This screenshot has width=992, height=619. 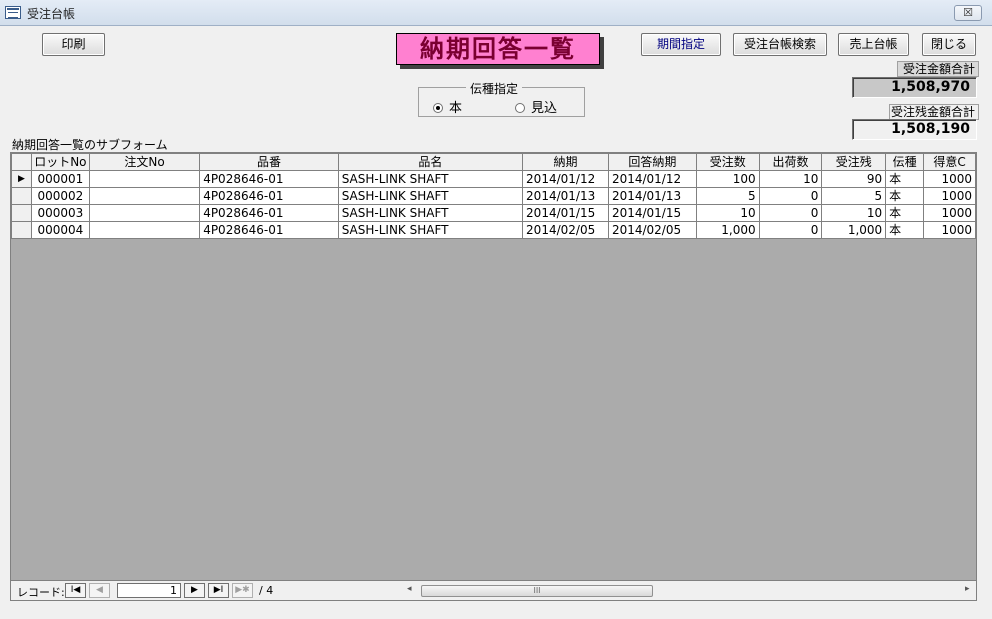 What do you see at coordinates (438, 107) in the screenshot?
I see `radio-selected-icon` at bounding box center [438, 107].